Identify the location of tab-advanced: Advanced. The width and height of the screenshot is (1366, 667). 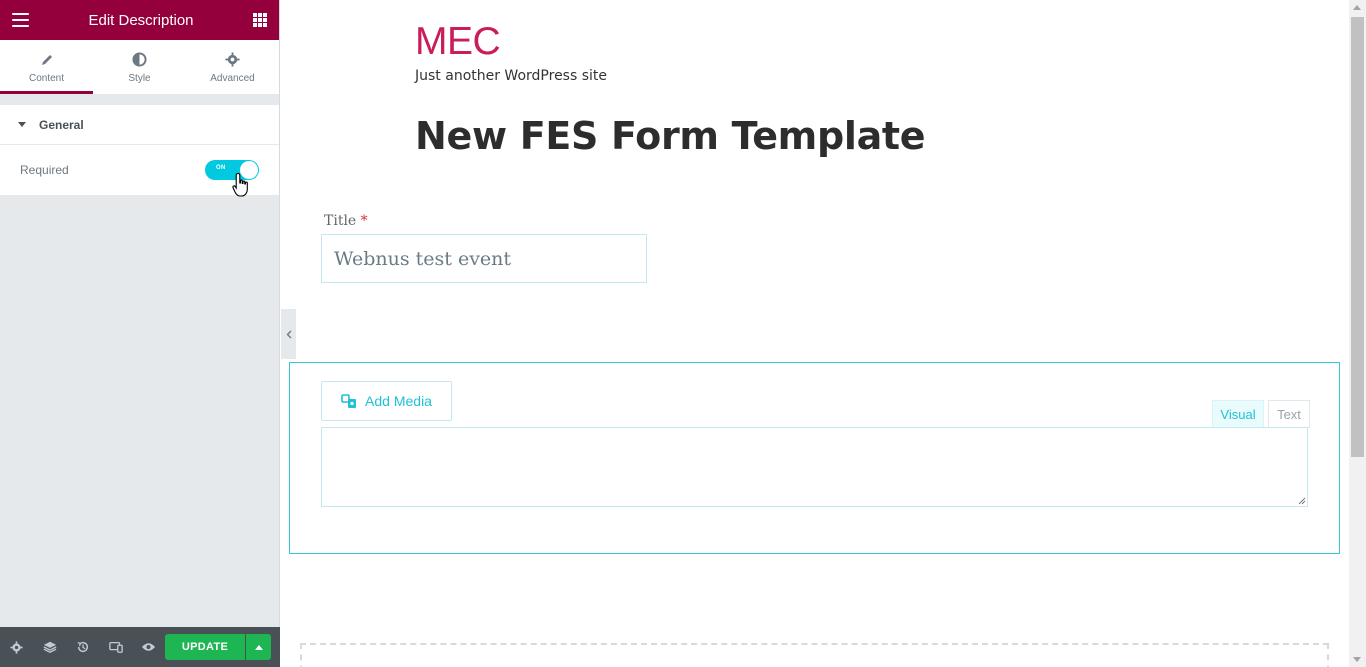
(232, 67).